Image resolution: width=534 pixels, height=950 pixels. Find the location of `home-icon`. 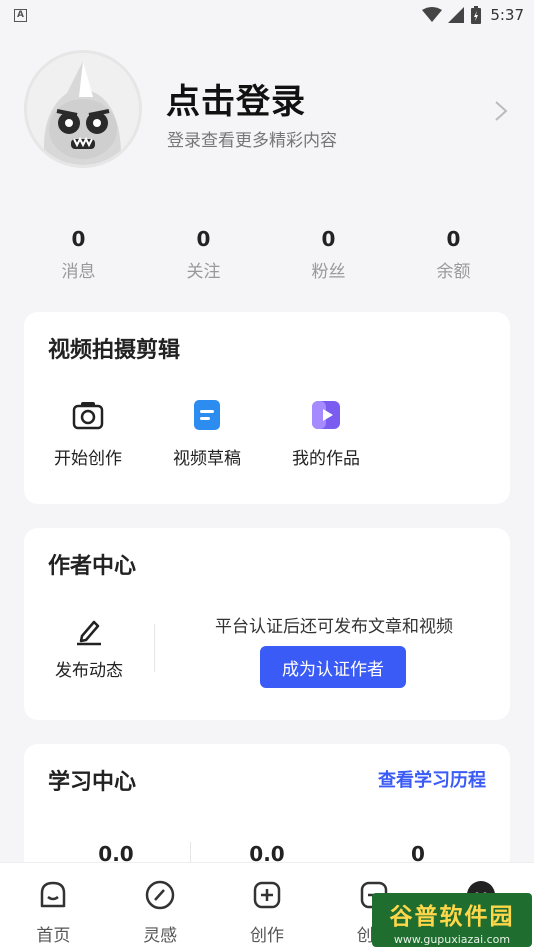

home-icon is located at coordinates (53, 894).